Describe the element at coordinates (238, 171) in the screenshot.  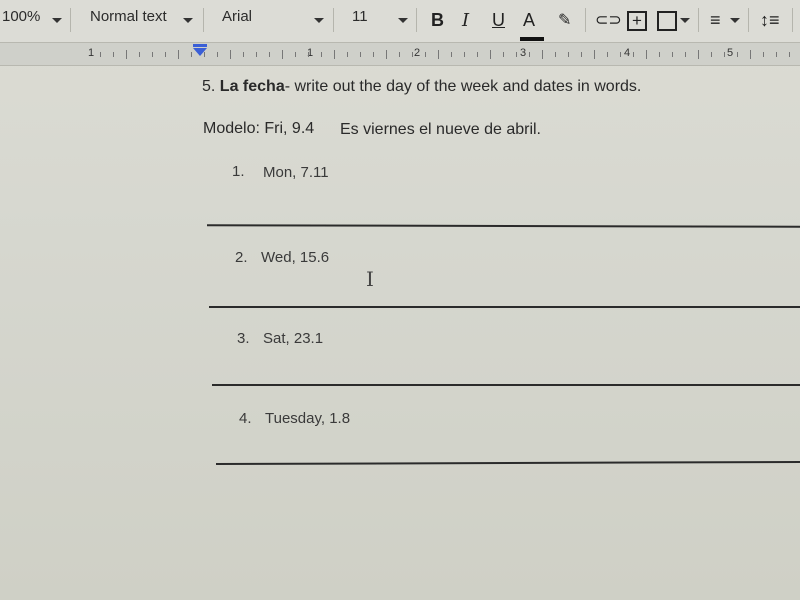
I see `item-number: 1.` at that location.